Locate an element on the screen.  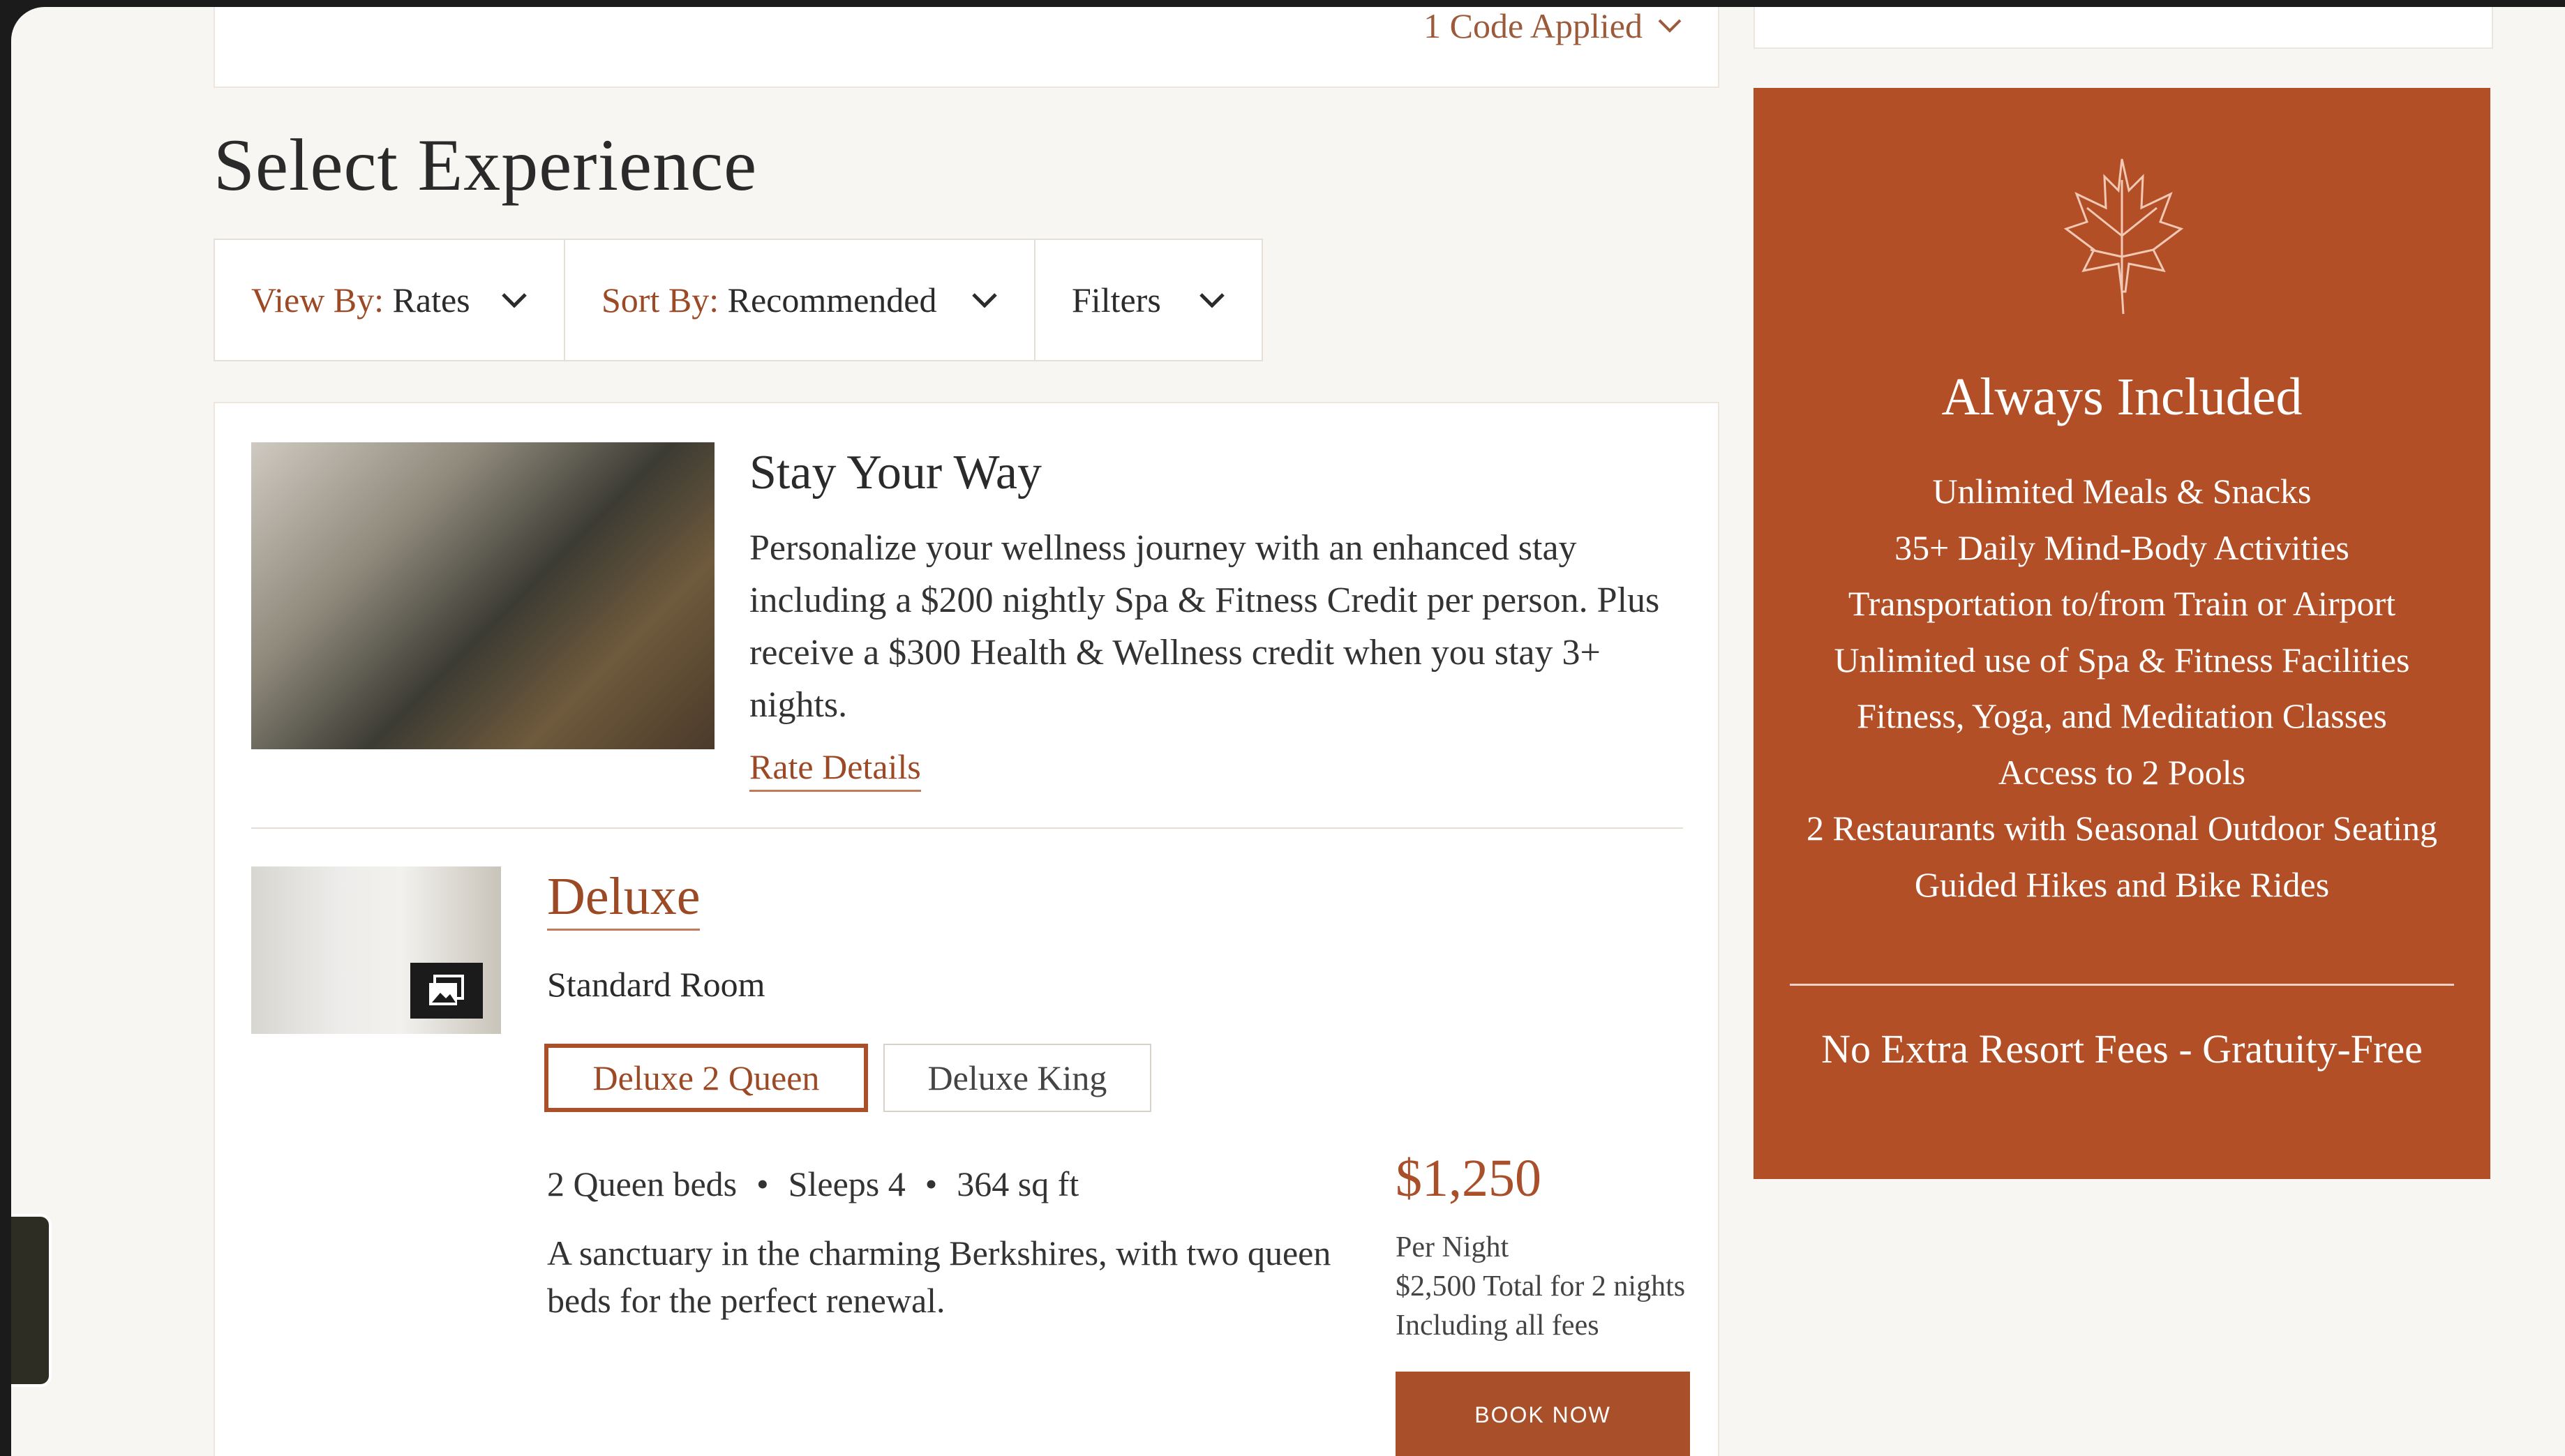
room-image is located at coordinates (376, 950).